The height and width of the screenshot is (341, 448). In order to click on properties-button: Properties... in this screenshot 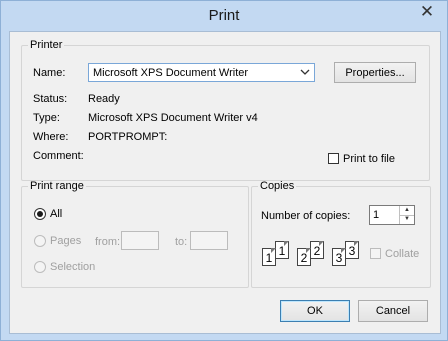, I will do `click(375, 72)`.